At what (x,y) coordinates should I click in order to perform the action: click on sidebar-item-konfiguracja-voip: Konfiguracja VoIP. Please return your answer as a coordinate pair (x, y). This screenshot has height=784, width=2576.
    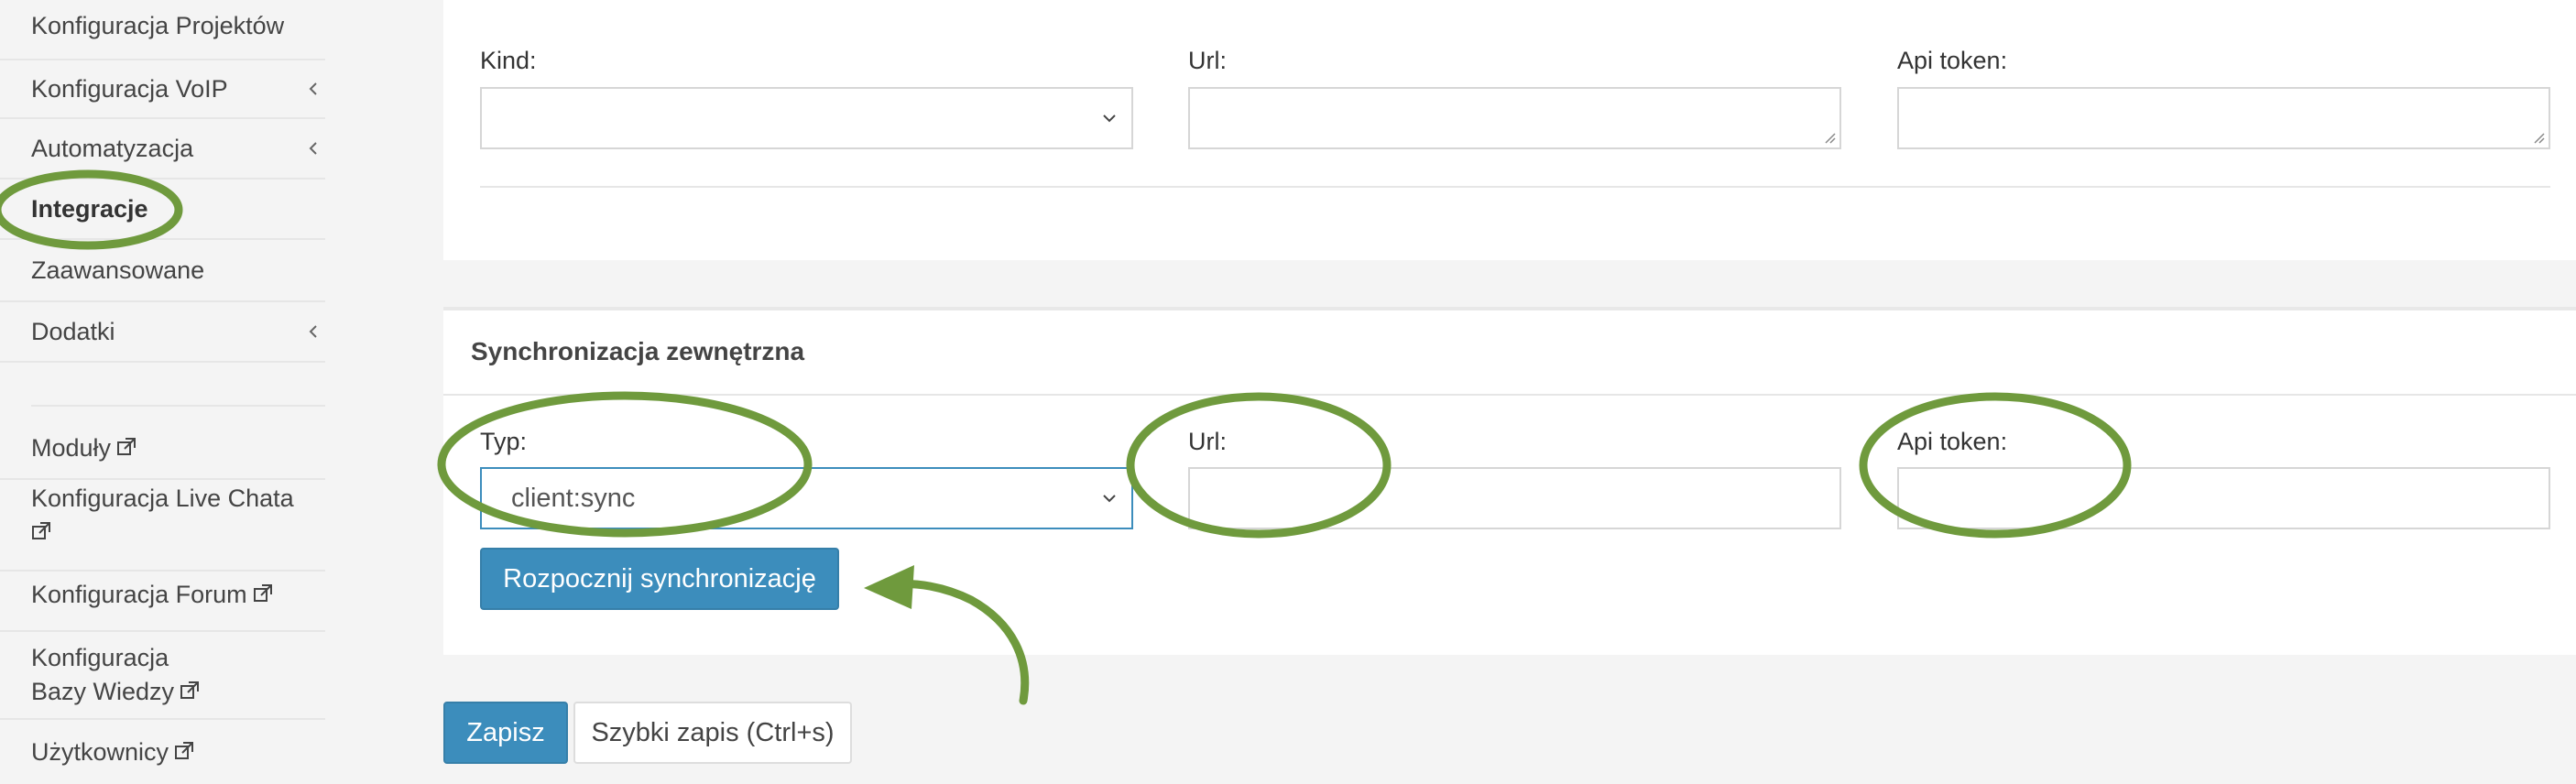
    Looking at the image, I should click on (162, 89).